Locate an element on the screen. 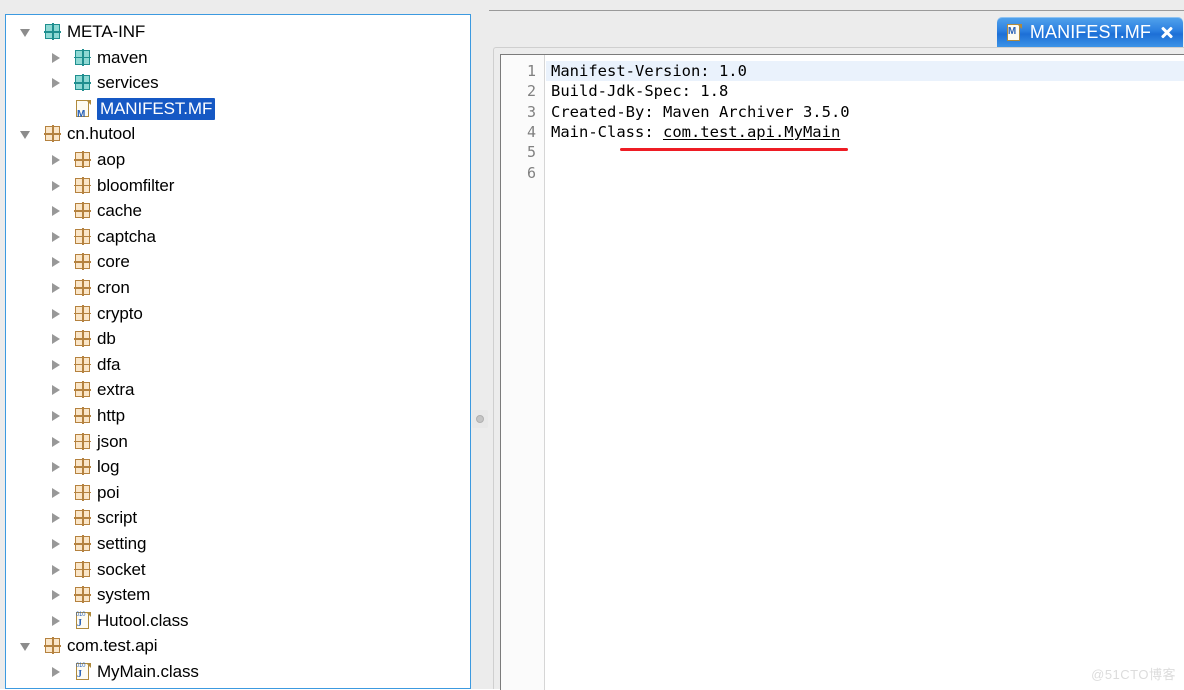 The image size is (1184, 690). tab-manifest-mf: M MANIFEST.MF is located at coordinates (1089, 32).